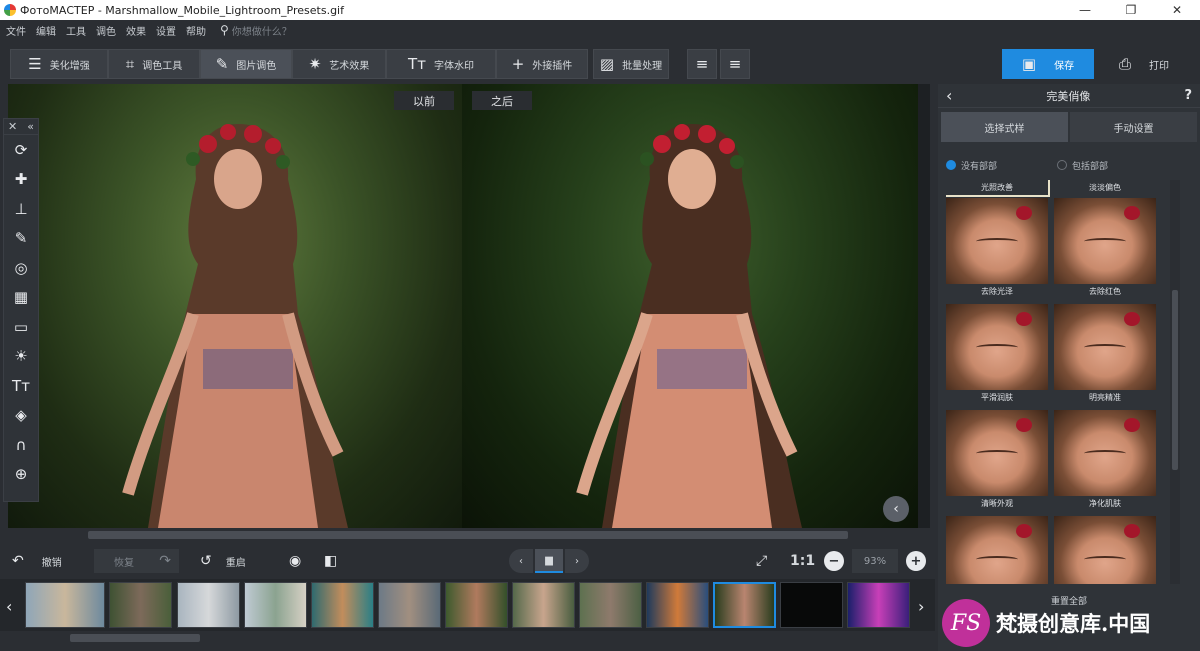 The height and width of the screenshot is (651, 1200). Describe the element at coordinates (744, 605) in the screenshot. I see `filmstrip-thumbnail-selected` at that location.